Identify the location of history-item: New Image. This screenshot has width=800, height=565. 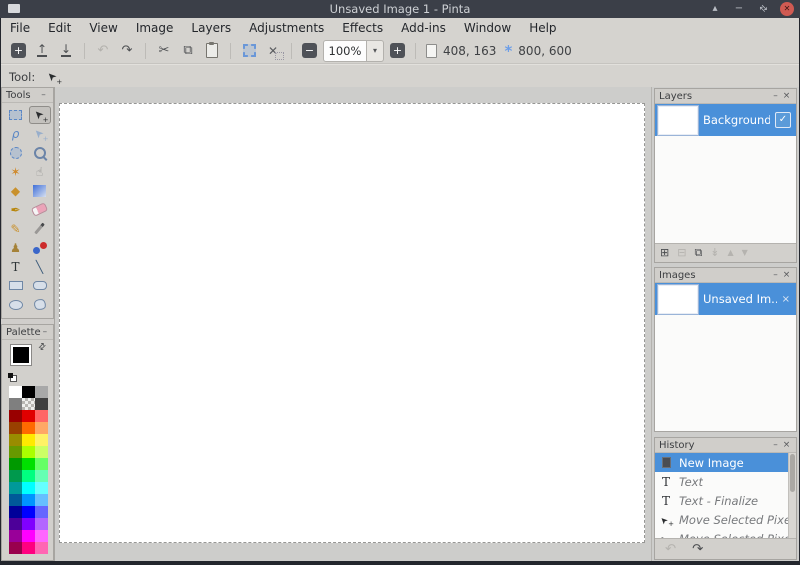
(725, 462).